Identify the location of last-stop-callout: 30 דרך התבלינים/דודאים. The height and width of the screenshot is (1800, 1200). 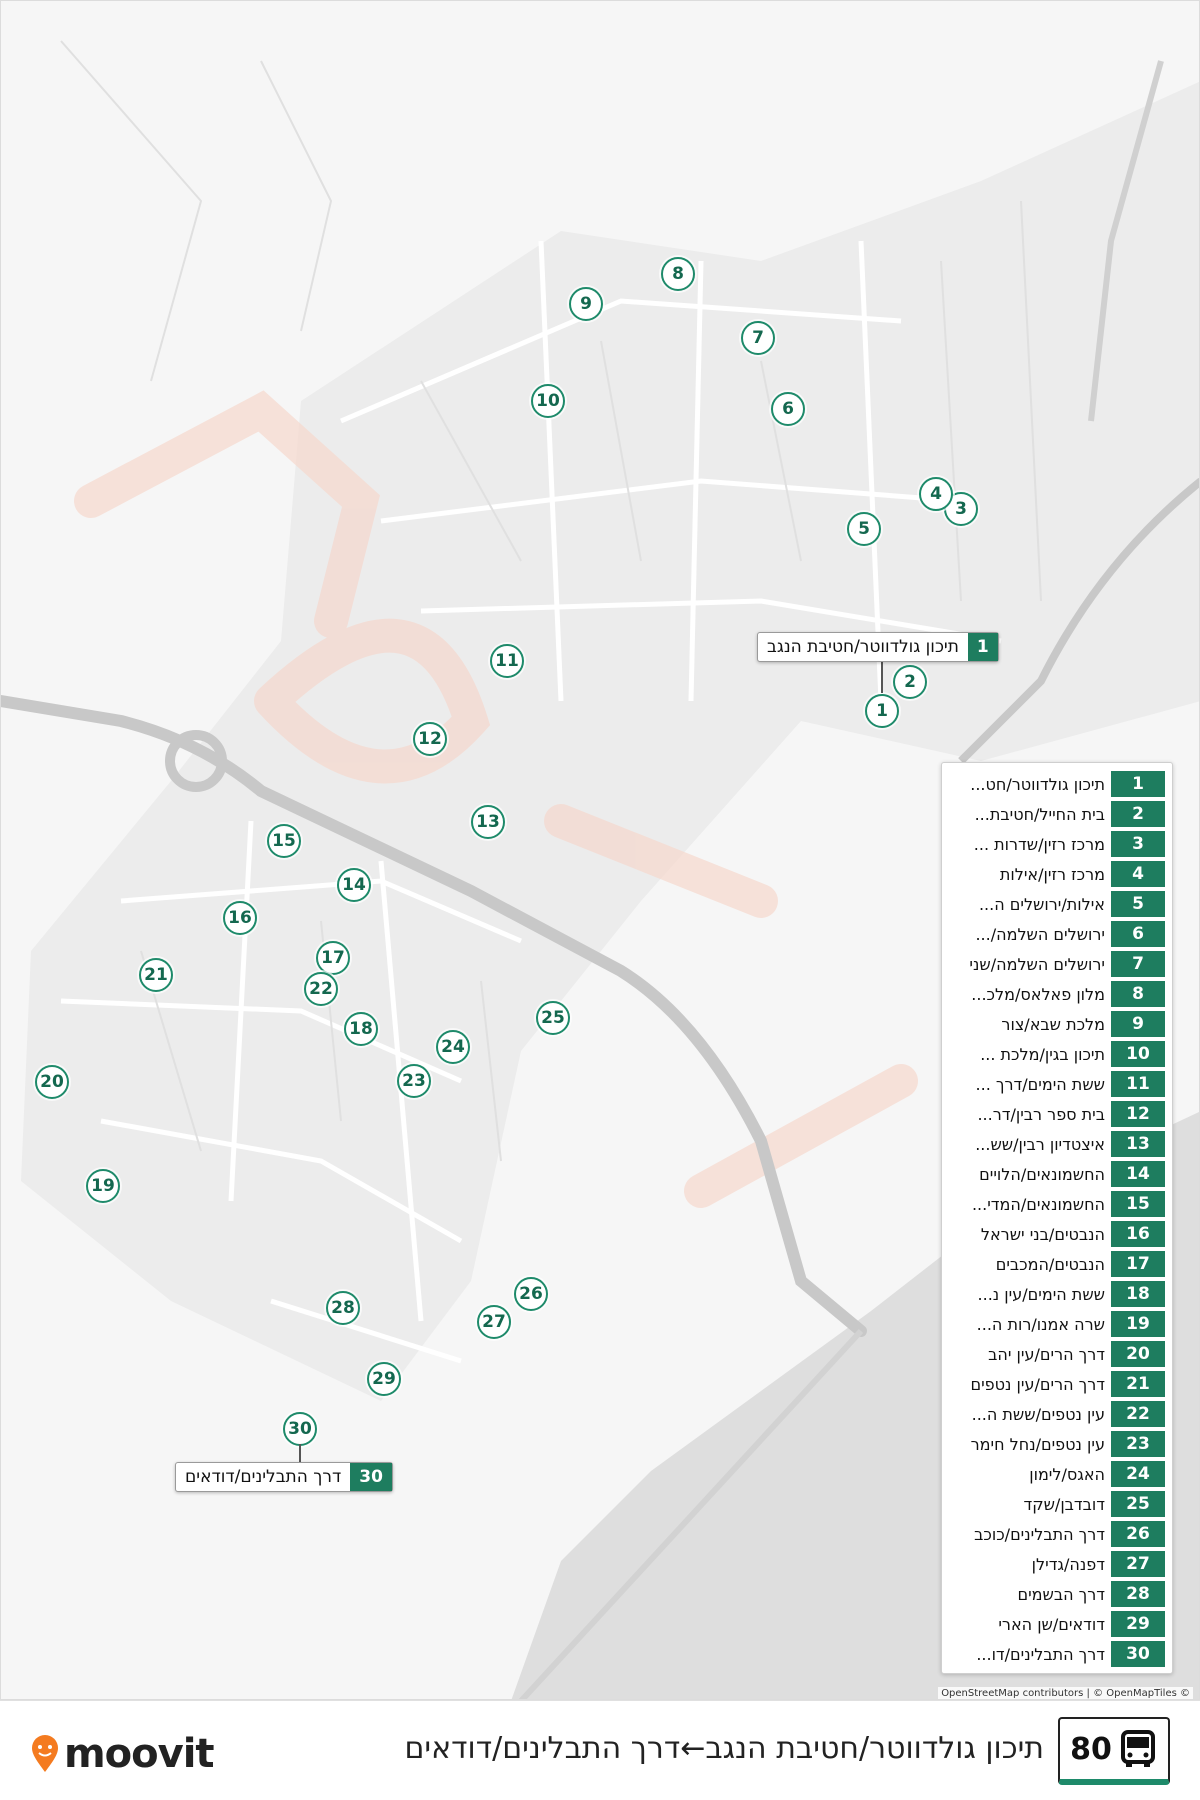
(284, 1477).